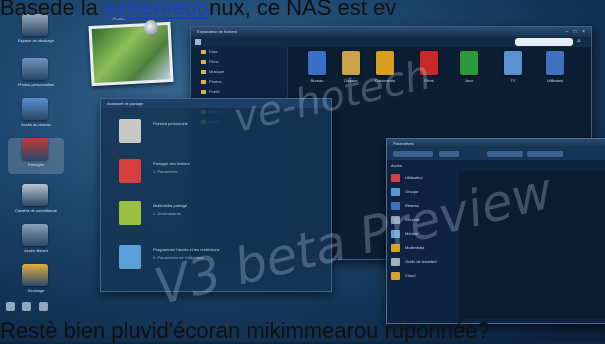  Describe the element at coordinates (414, 177) in the screenshot. I see `settings-item-label: Utilisateur` at that location.